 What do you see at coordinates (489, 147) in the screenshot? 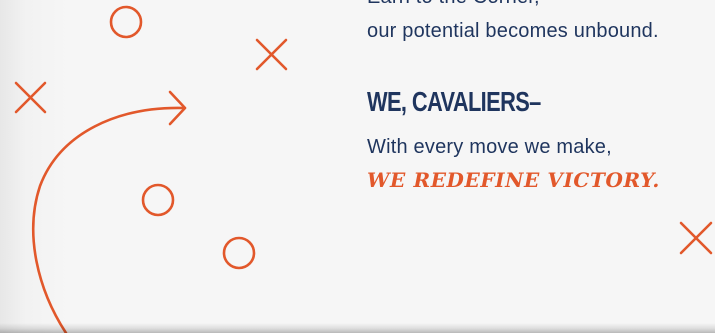
I see `body-line: With every move we make,` at bounding box center [489, 147].